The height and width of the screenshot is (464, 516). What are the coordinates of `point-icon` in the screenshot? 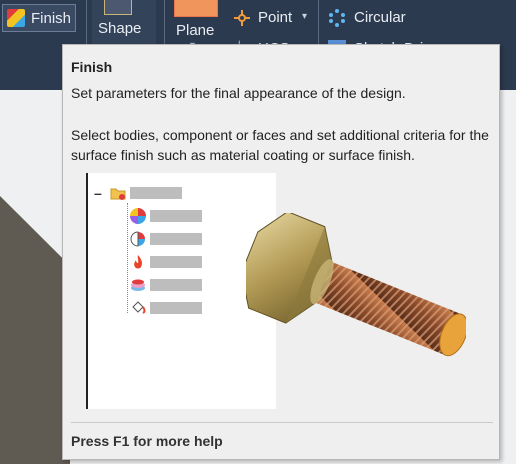 It's located at (242, 18).